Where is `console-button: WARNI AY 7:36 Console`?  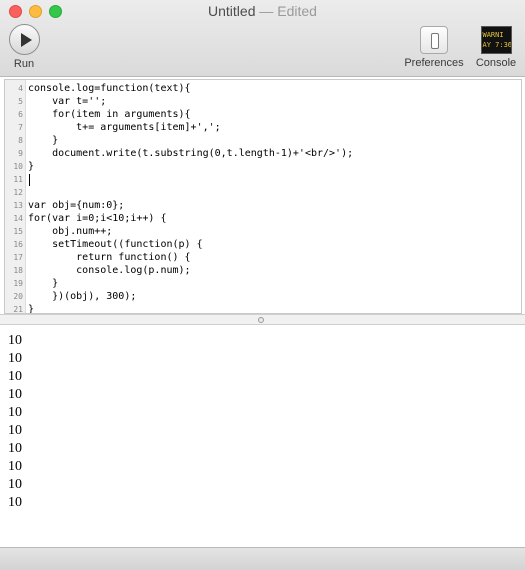 console-button: WARNI AY 7:36 Console is located at coordinates (496, 47).